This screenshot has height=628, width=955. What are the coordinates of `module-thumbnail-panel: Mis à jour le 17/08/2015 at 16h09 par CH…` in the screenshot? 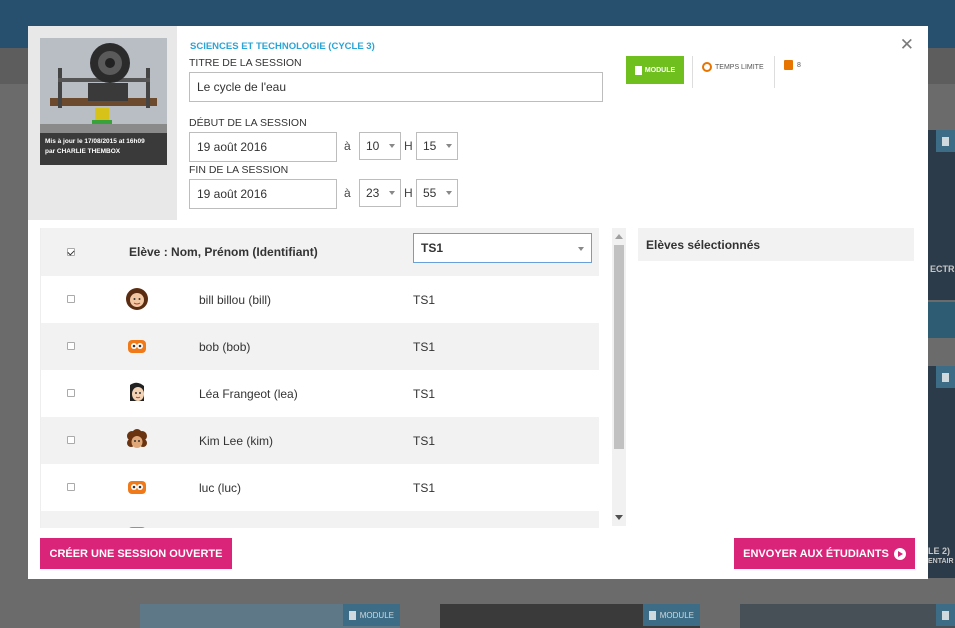 It's located at (102, 123).